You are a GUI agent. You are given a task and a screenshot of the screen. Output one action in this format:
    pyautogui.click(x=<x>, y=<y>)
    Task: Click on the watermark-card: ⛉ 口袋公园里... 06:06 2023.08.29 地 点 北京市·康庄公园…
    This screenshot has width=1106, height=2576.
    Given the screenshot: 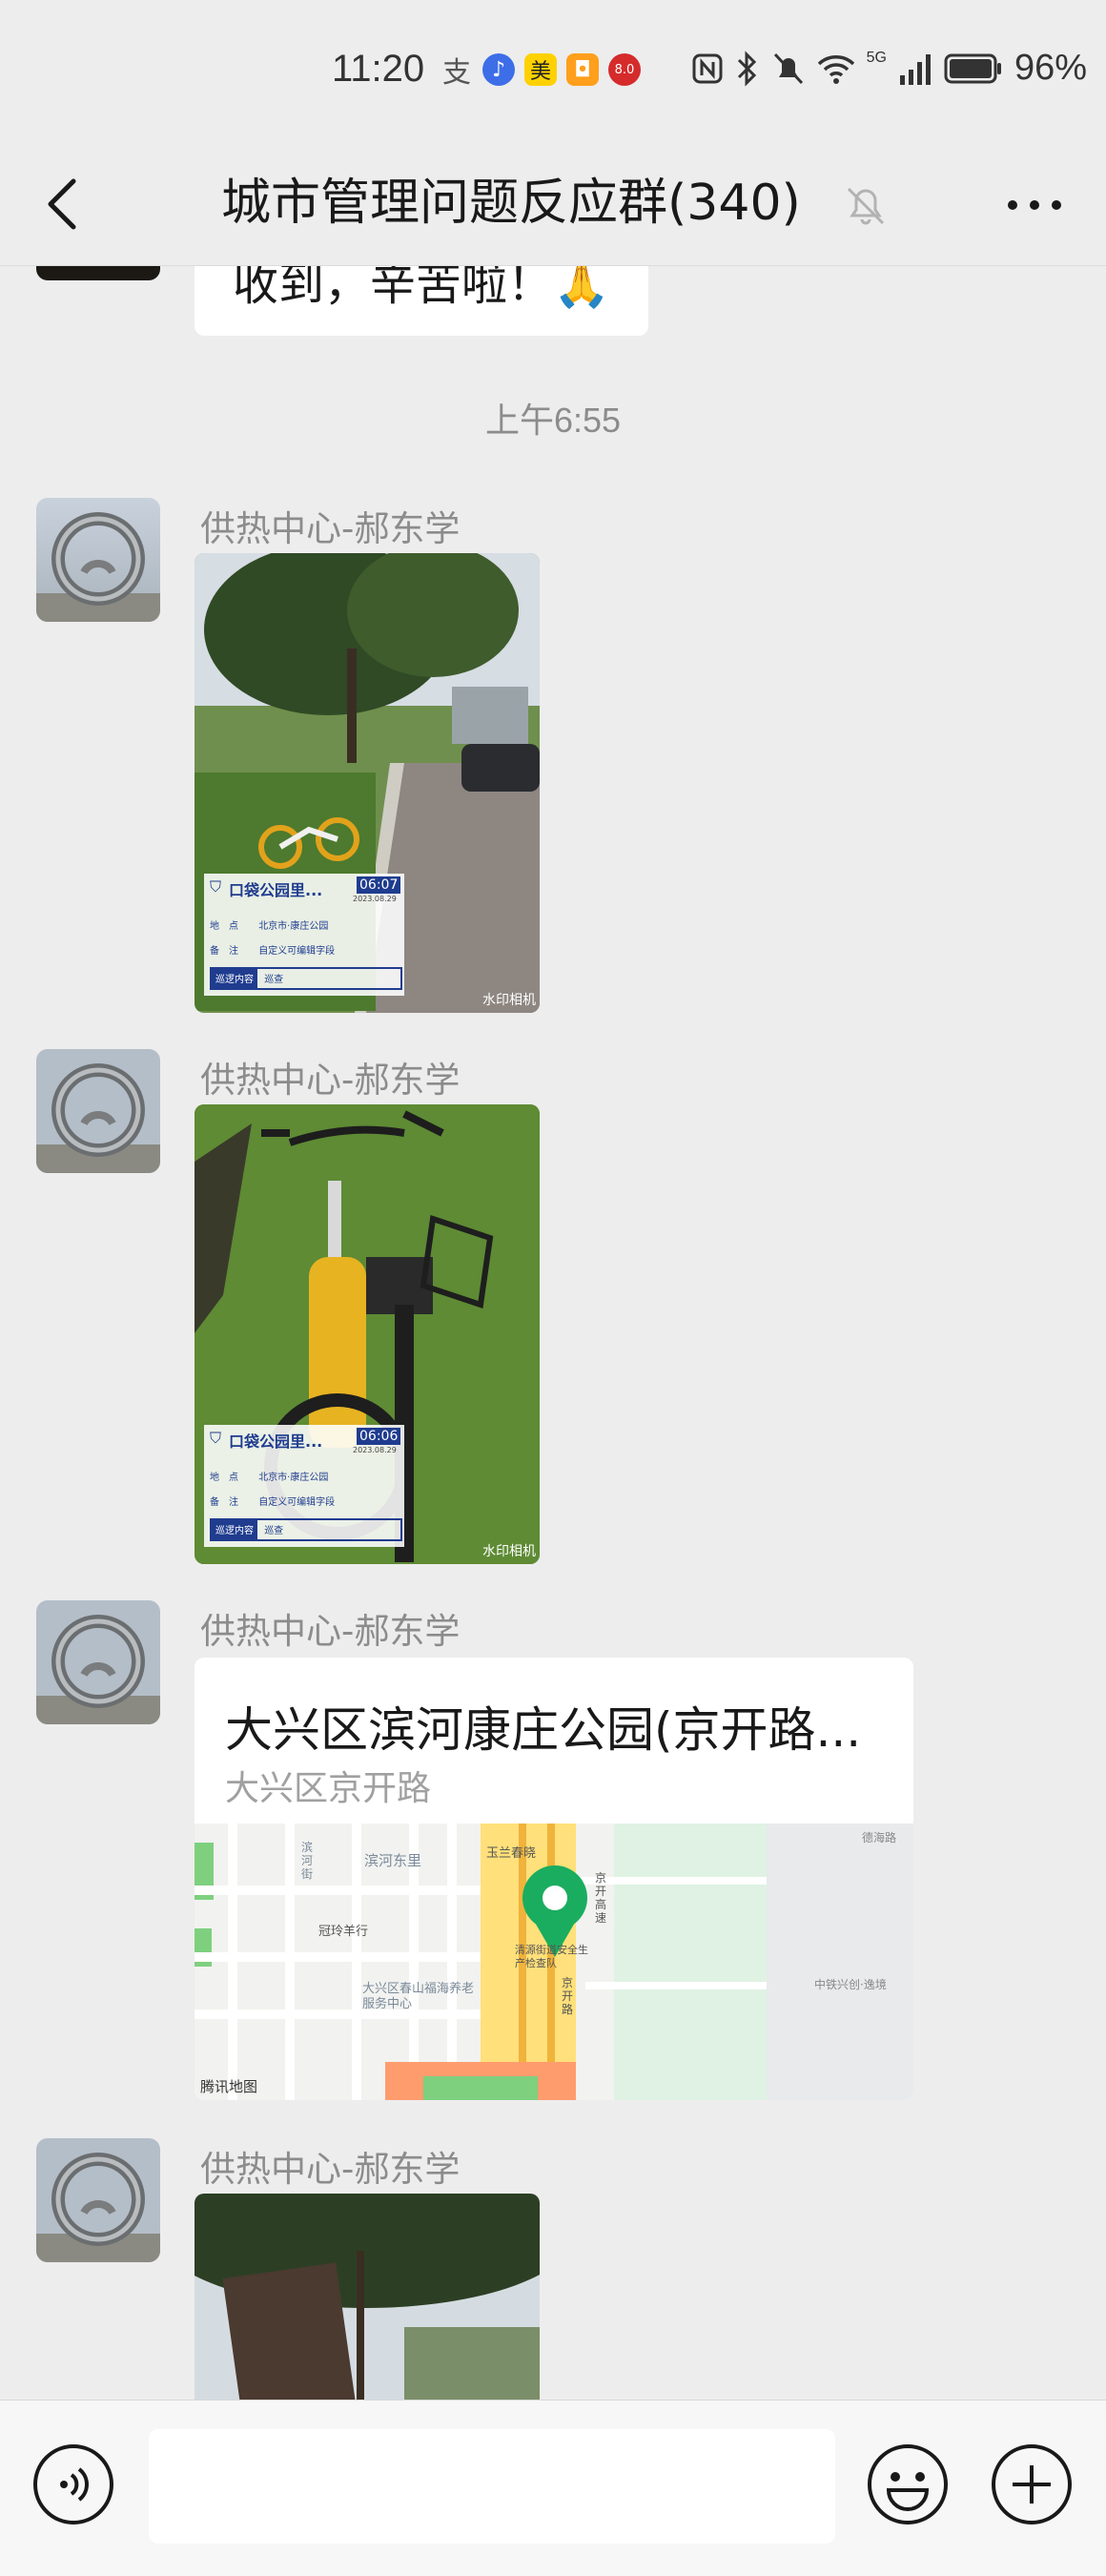 What is the action you would take?
    pyautogui.click(x=304, y=1486)
    